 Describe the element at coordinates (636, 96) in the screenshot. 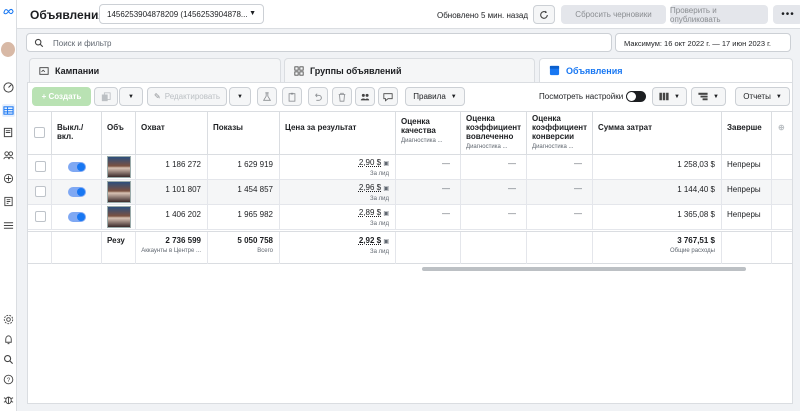

I see `view-settings-toggle` at that location.